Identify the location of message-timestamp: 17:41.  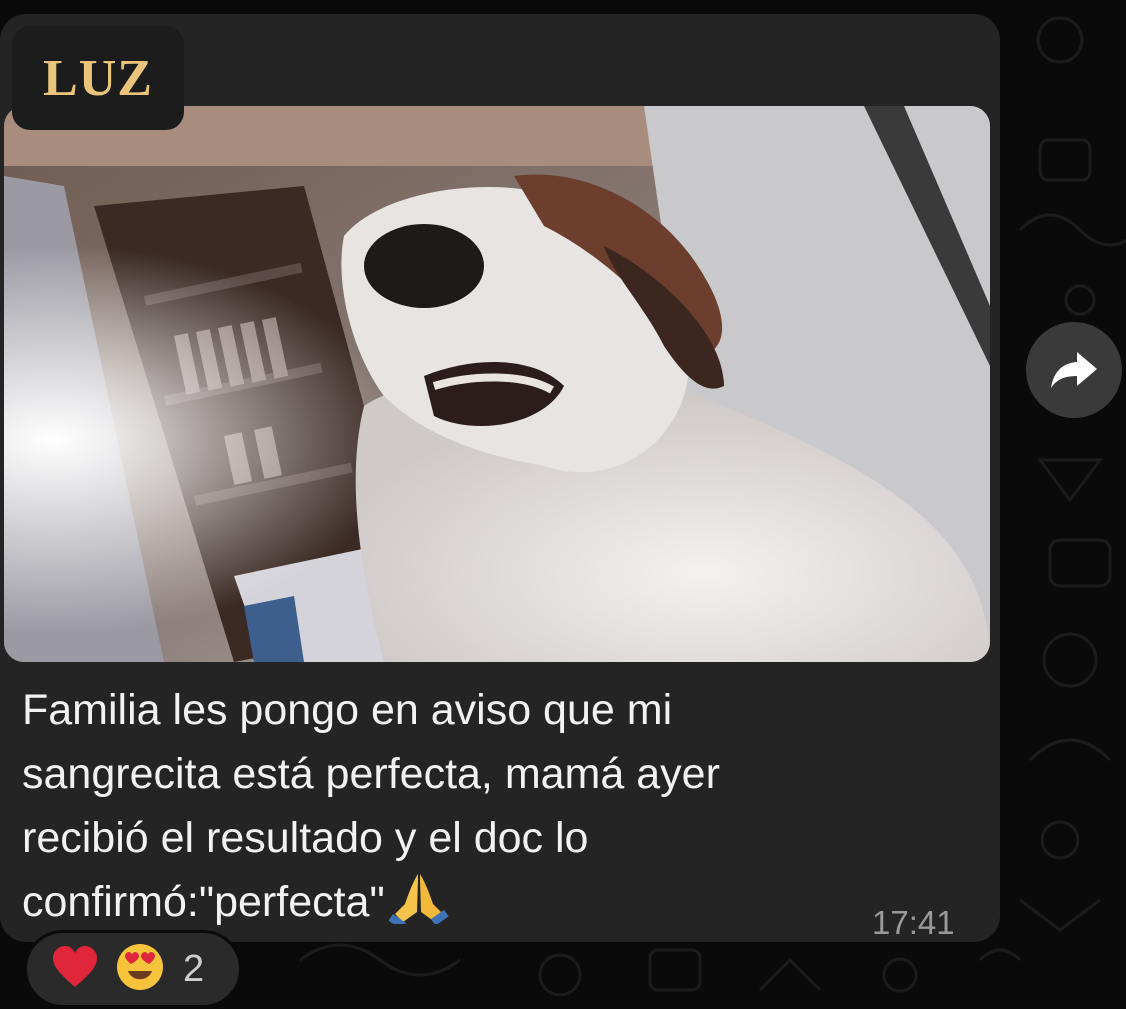
(913, 922).